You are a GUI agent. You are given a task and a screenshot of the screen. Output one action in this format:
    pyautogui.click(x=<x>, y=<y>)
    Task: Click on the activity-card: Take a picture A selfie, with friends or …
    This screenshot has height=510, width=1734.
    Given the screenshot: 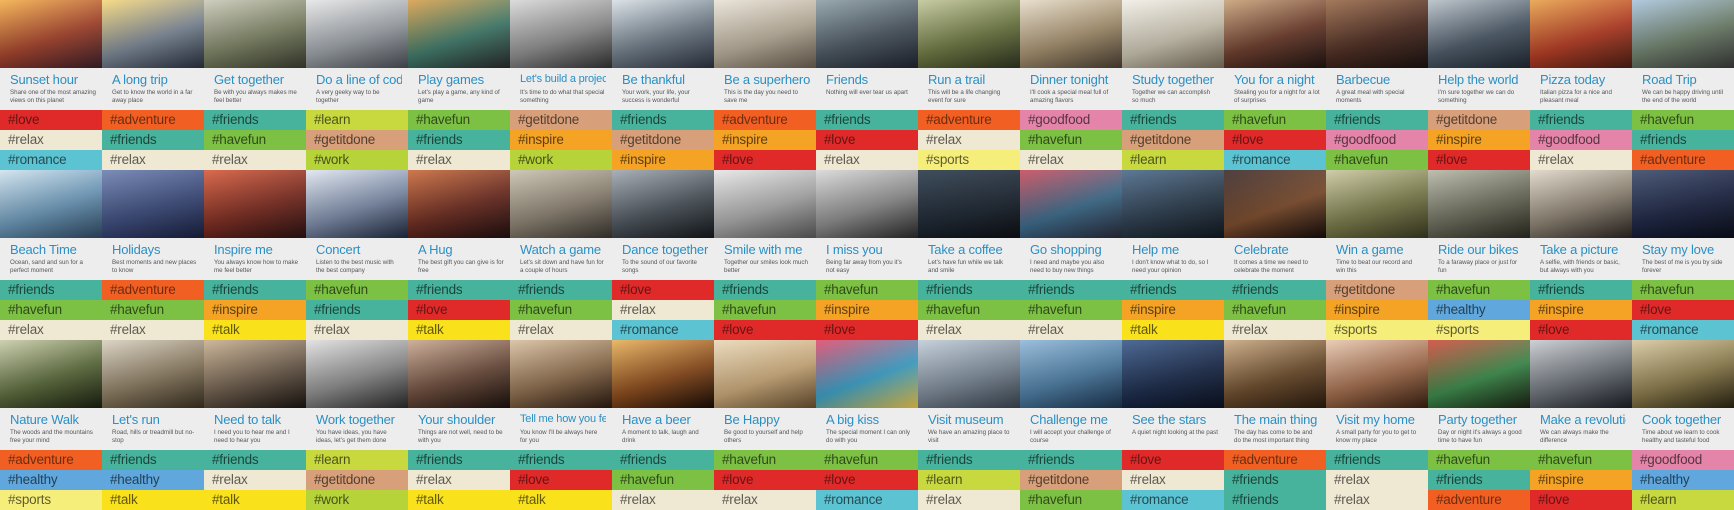 What is the action you would take?
    pyautogui.click(x=1581, y=255)
    